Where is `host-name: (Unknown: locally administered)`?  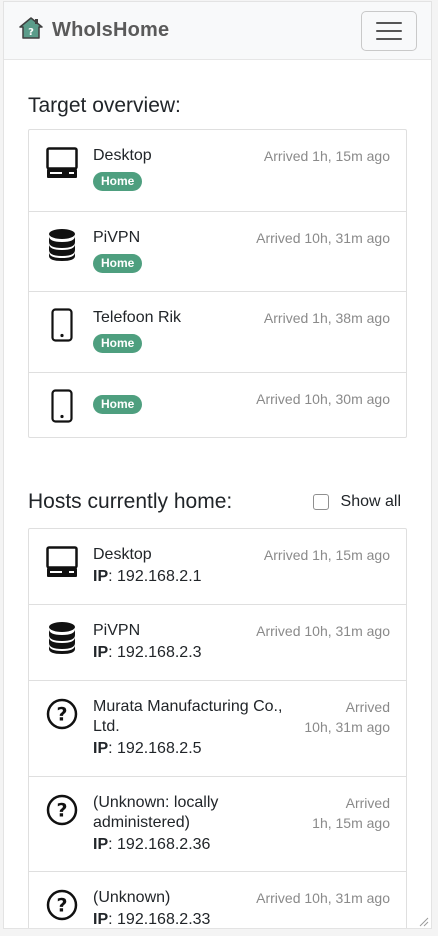
host-name: (Unknown: locally administered) is located at coordinates (156, 812).